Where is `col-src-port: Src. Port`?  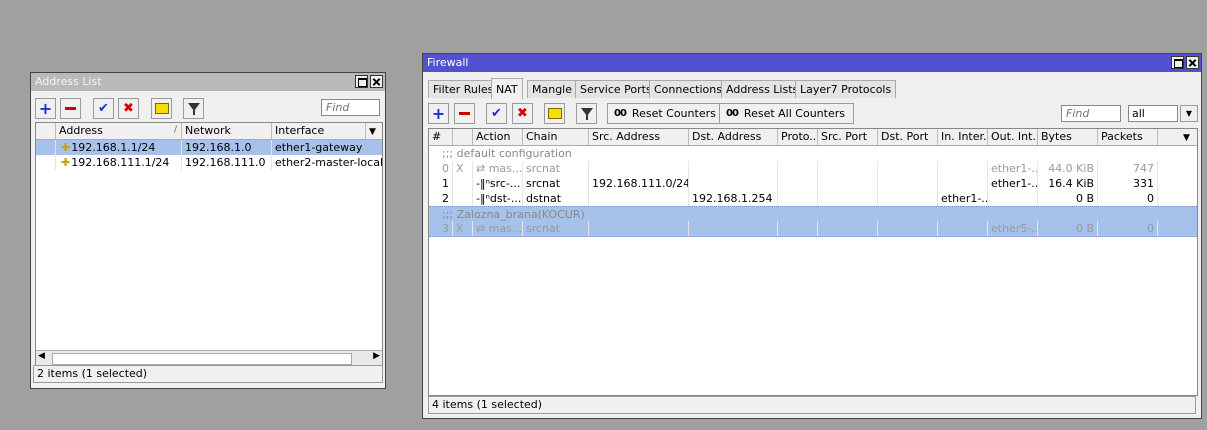
col-src-port: Src. Port is located at coordinates (848, 137).